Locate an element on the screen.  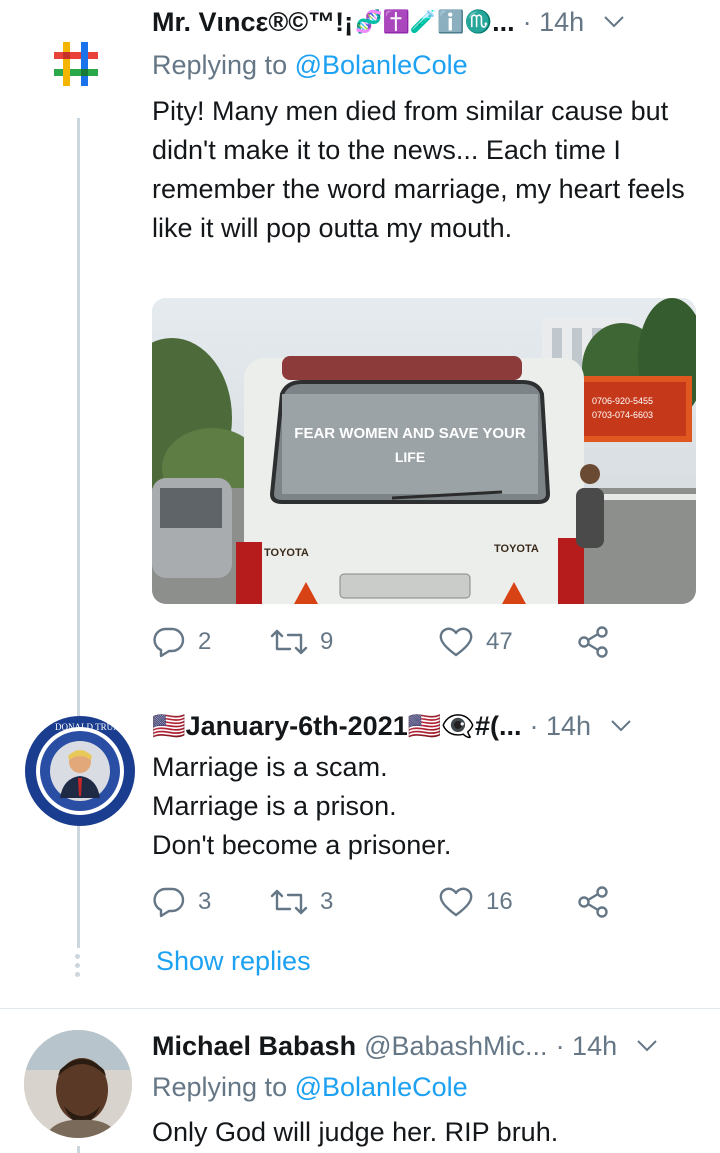
billboard-line-2: 0703-074-6603 is located at coordinates (622, 415).